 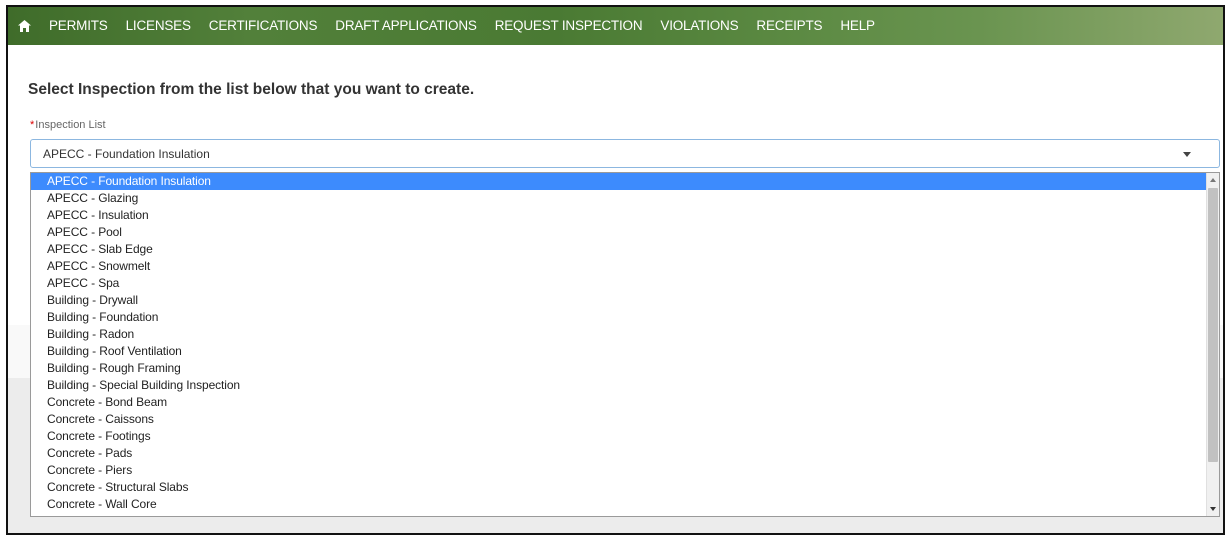 I want to click on dropdown-option: Building - Rough Framing, so click(x=618, y=368).